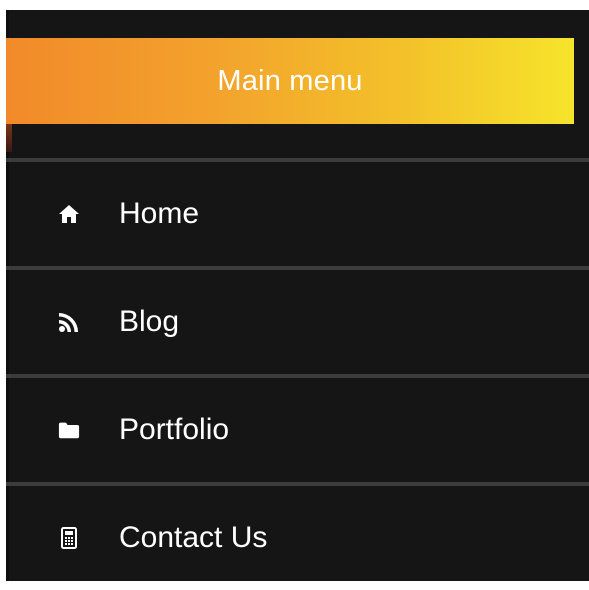  What do you see at coordinates (69, 538) in the screenshot?
I see `calculator-icon` at bounding box center [69, 538].